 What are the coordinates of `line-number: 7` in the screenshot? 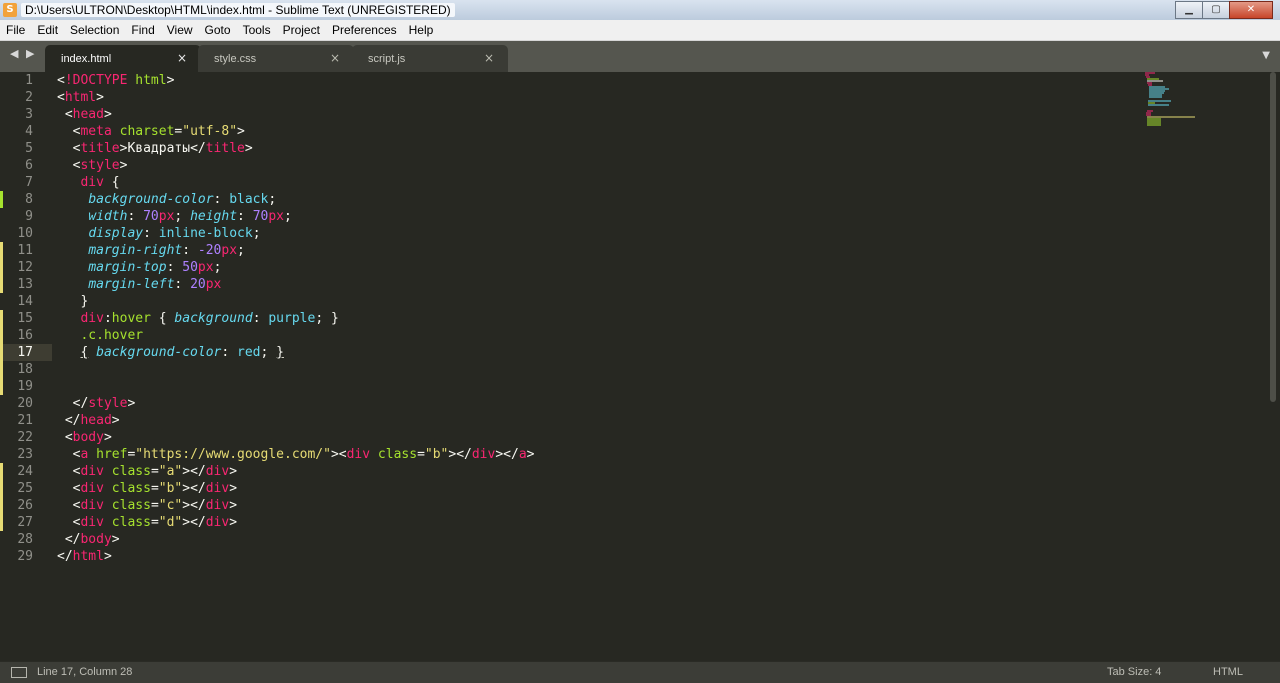 It's located at (29, 182).